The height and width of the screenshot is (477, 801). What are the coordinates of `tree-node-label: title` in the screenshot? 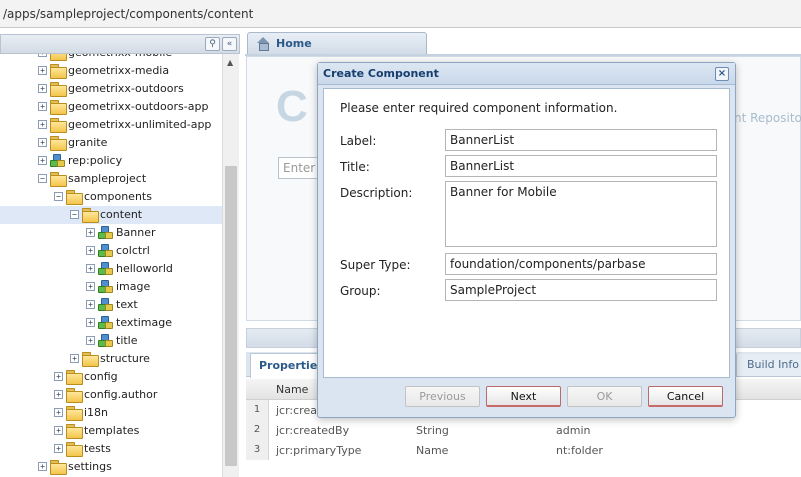 It's located at (127, 340).